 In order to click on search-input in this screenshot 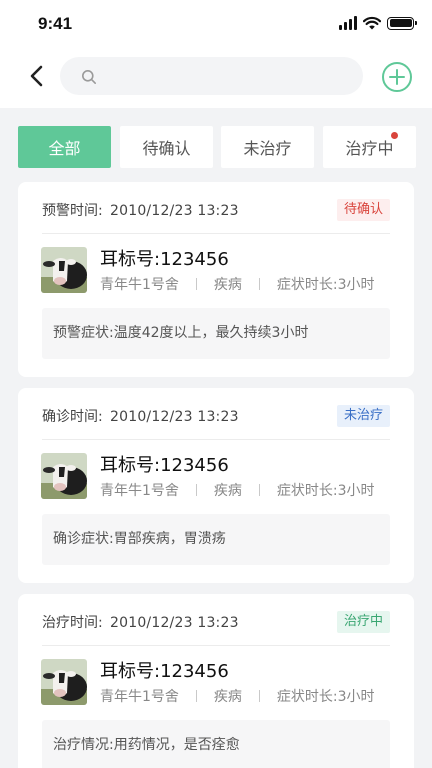, I will do `click(229, 76)`.